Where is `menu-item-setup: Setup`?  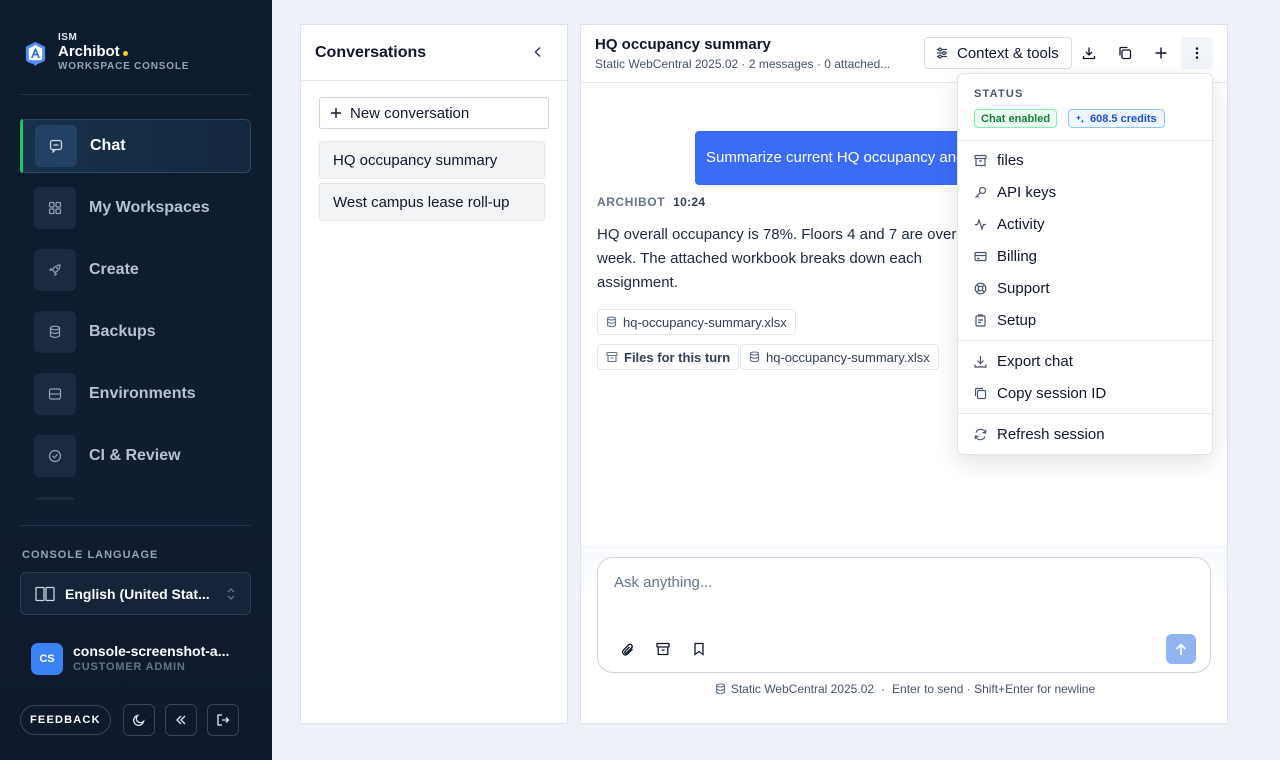 menu-item-setup: Setup is located at coordinates (1005, 320).